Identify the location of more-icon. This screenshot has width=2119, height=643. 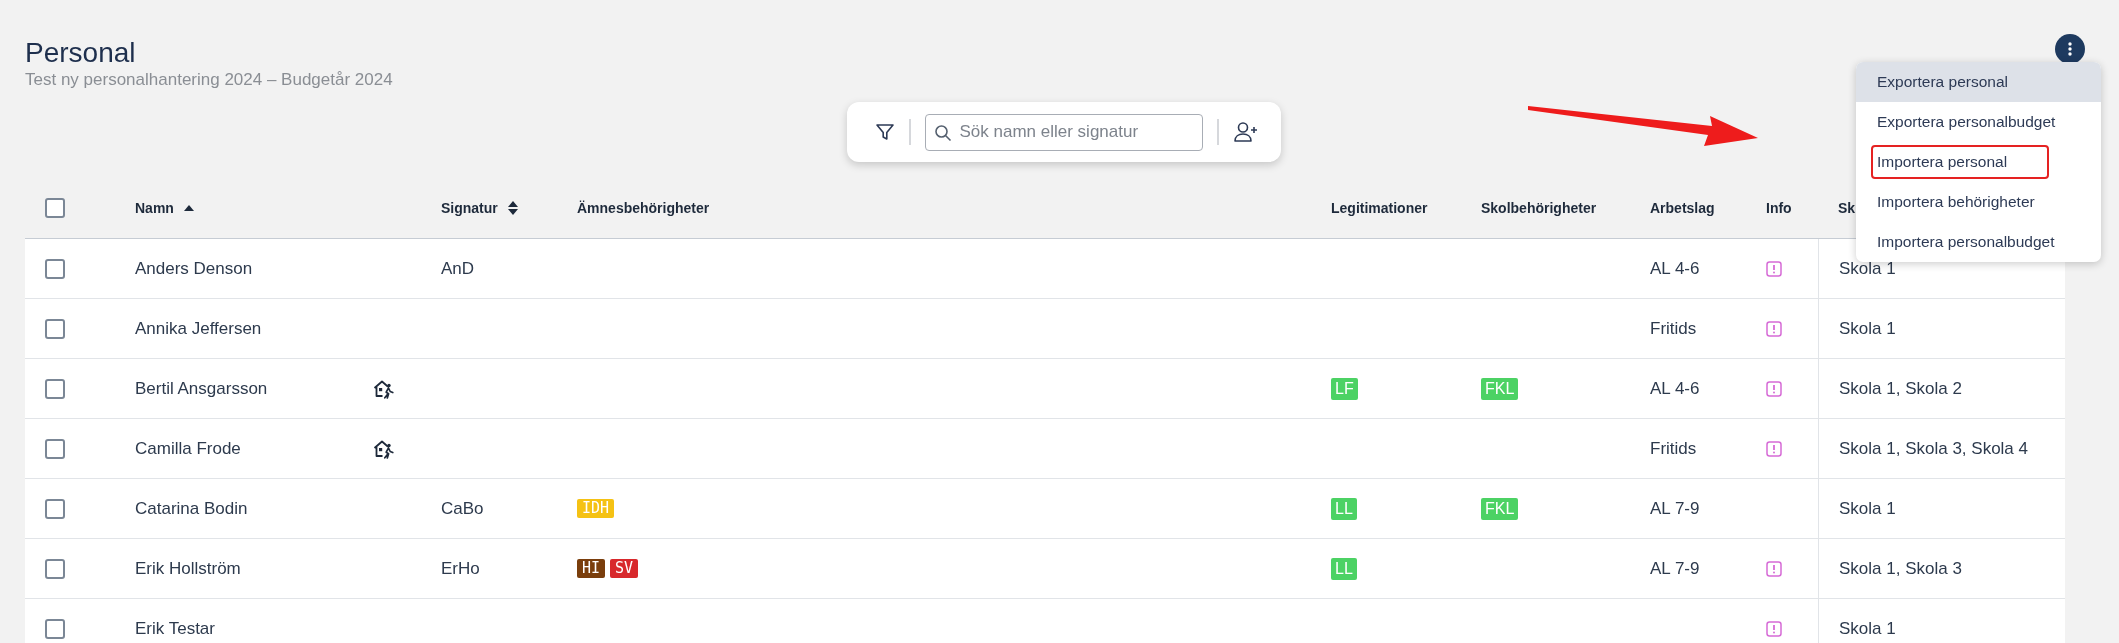
(2070, 49).